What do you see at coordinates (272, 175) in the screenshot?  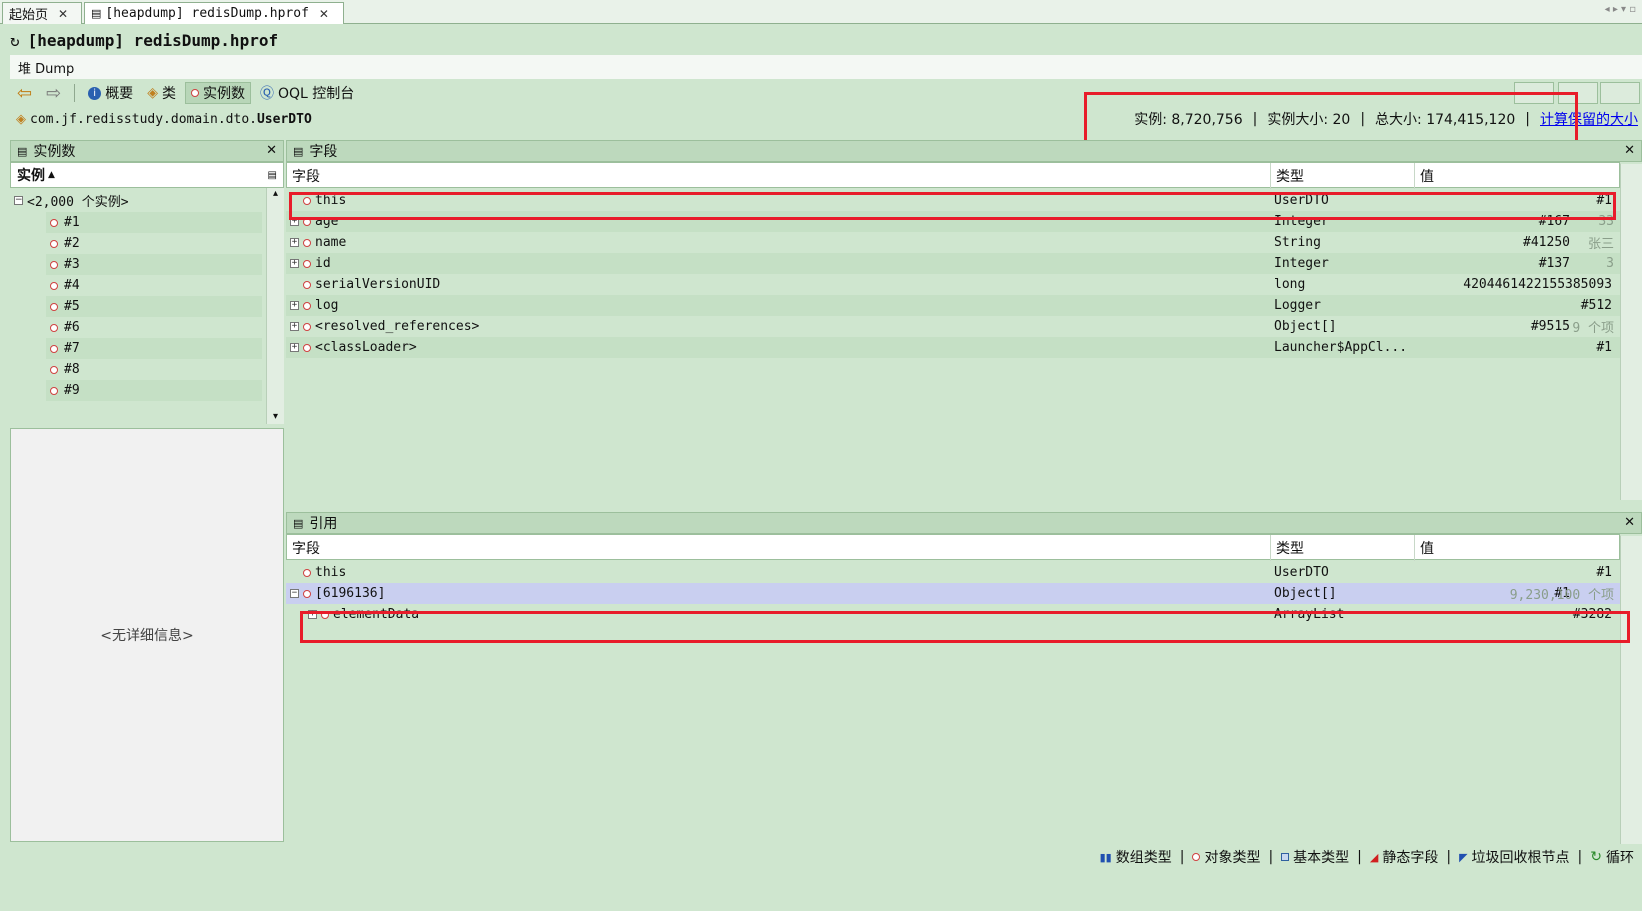 I see `column-chooser-icon: ▤` at bounding box center [272, 175].